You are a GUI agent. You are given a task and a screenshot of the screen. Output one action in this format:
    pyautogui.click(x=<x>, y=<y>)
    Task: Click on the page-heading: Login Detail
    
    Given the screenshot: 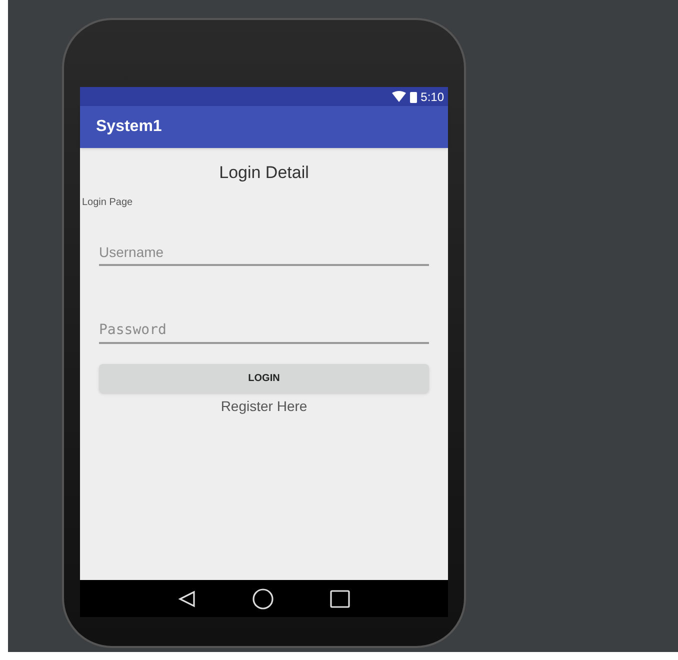 What is the action you would take?
    pyautogui.click(x=264, y=173)
    